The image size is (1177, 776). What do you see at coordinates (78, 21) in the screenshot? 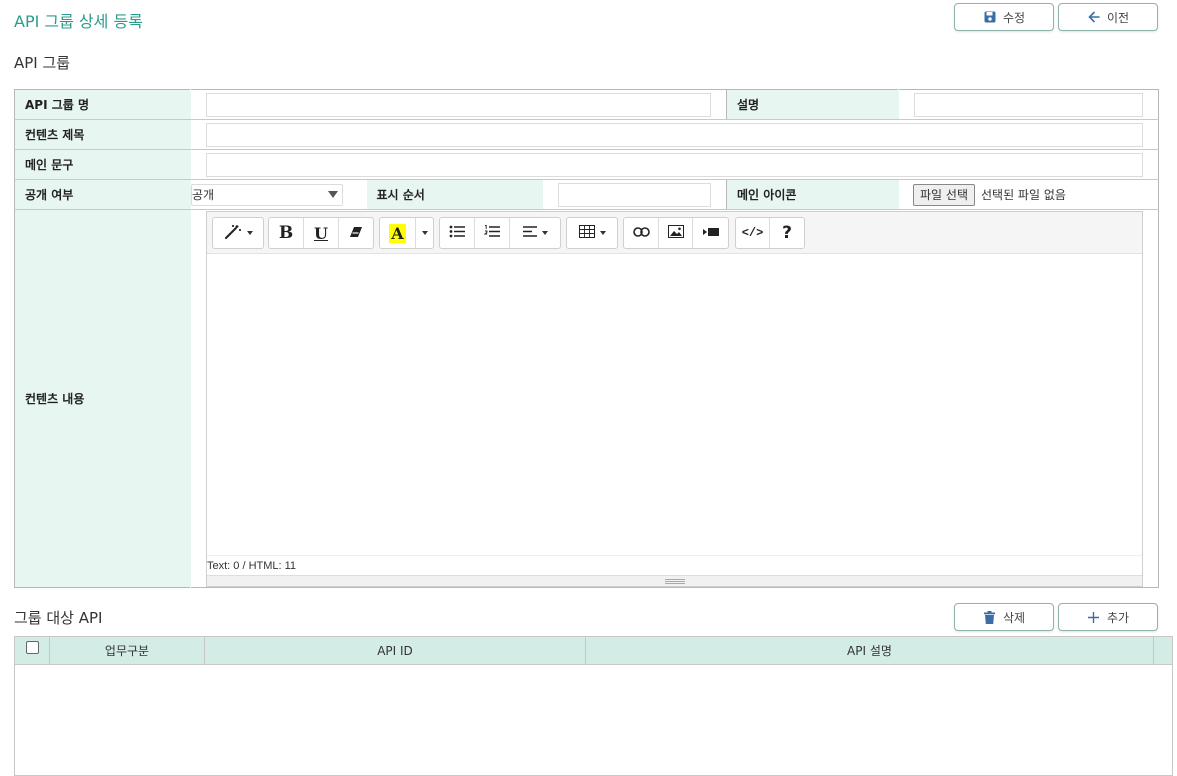
I see `page-title: API 그룹 상세 등록` at bounding box center [78, 21].